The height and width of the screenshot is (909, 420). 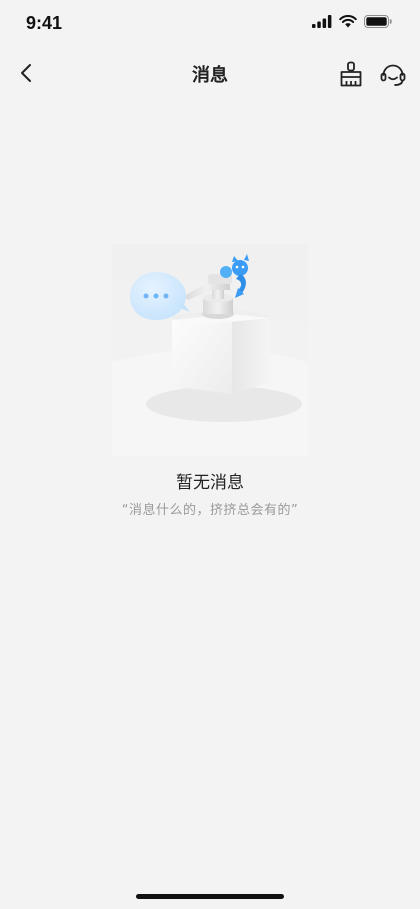 I want to click on battery-icon, so click(x=378, y=21).